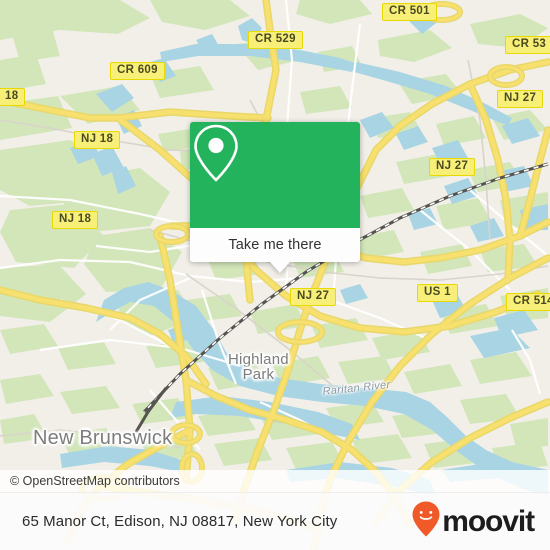 This screenshot has height=550, width=550. I want to click on road-shield-cr-514: CR 514, so click(528, 302).